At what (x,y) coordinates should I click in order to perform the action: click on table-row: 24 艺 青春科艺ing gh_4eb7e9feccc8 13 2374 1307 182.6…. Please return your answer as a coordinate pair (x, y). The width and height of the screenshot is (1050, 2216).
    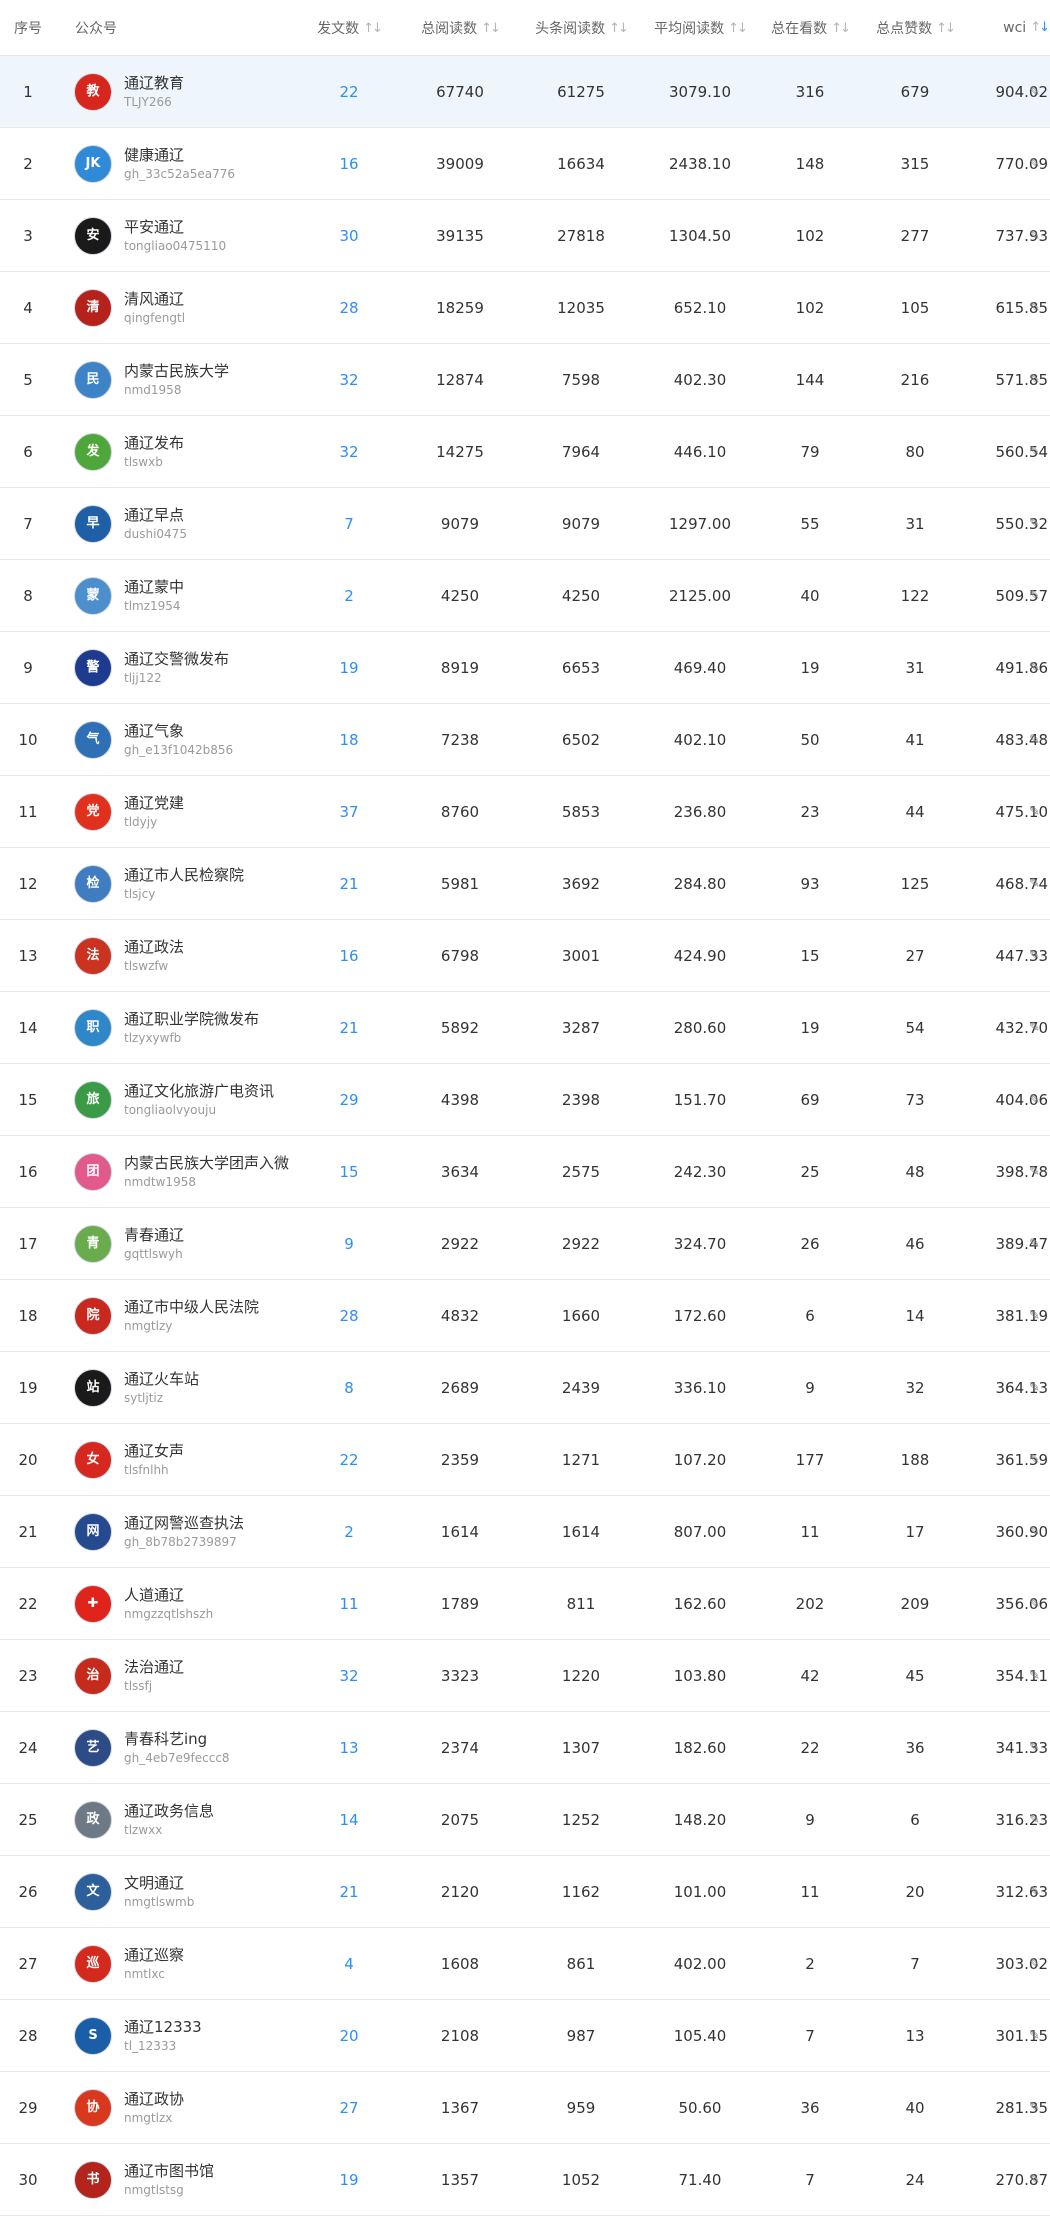
    Looking at the image, I should click on (525, 1748).